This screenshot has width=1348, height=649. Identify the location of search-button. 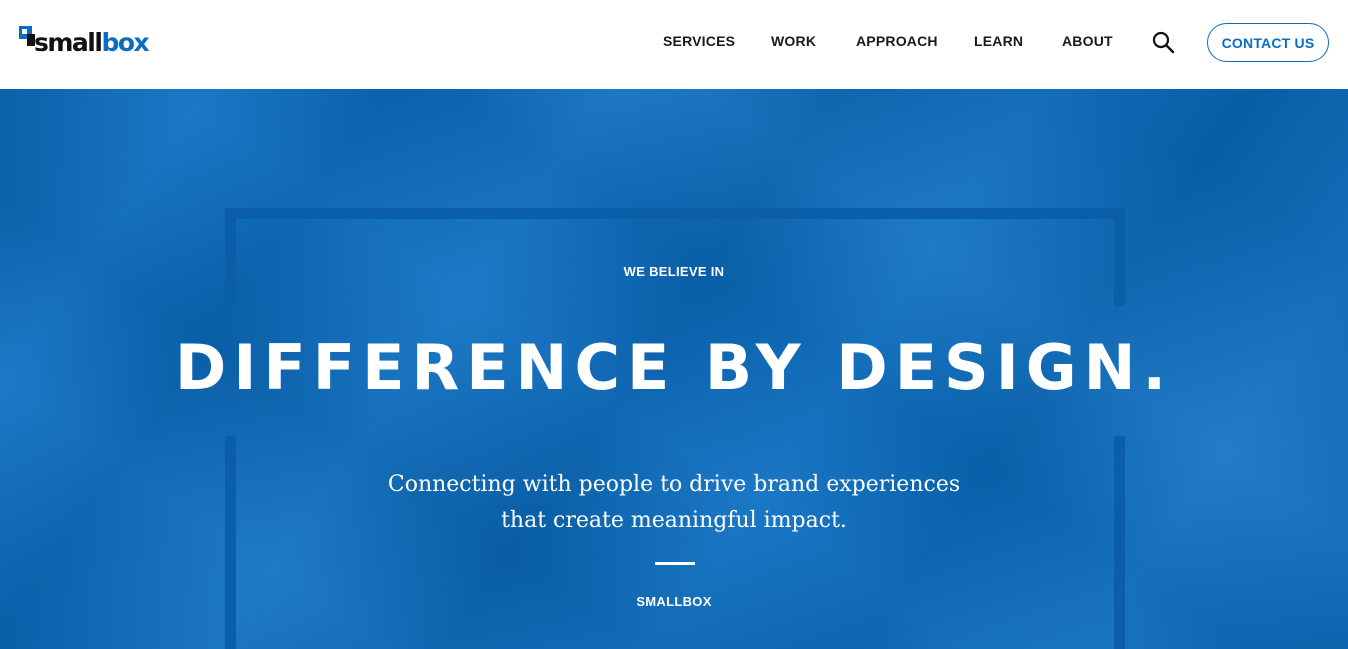
(1163, 42).